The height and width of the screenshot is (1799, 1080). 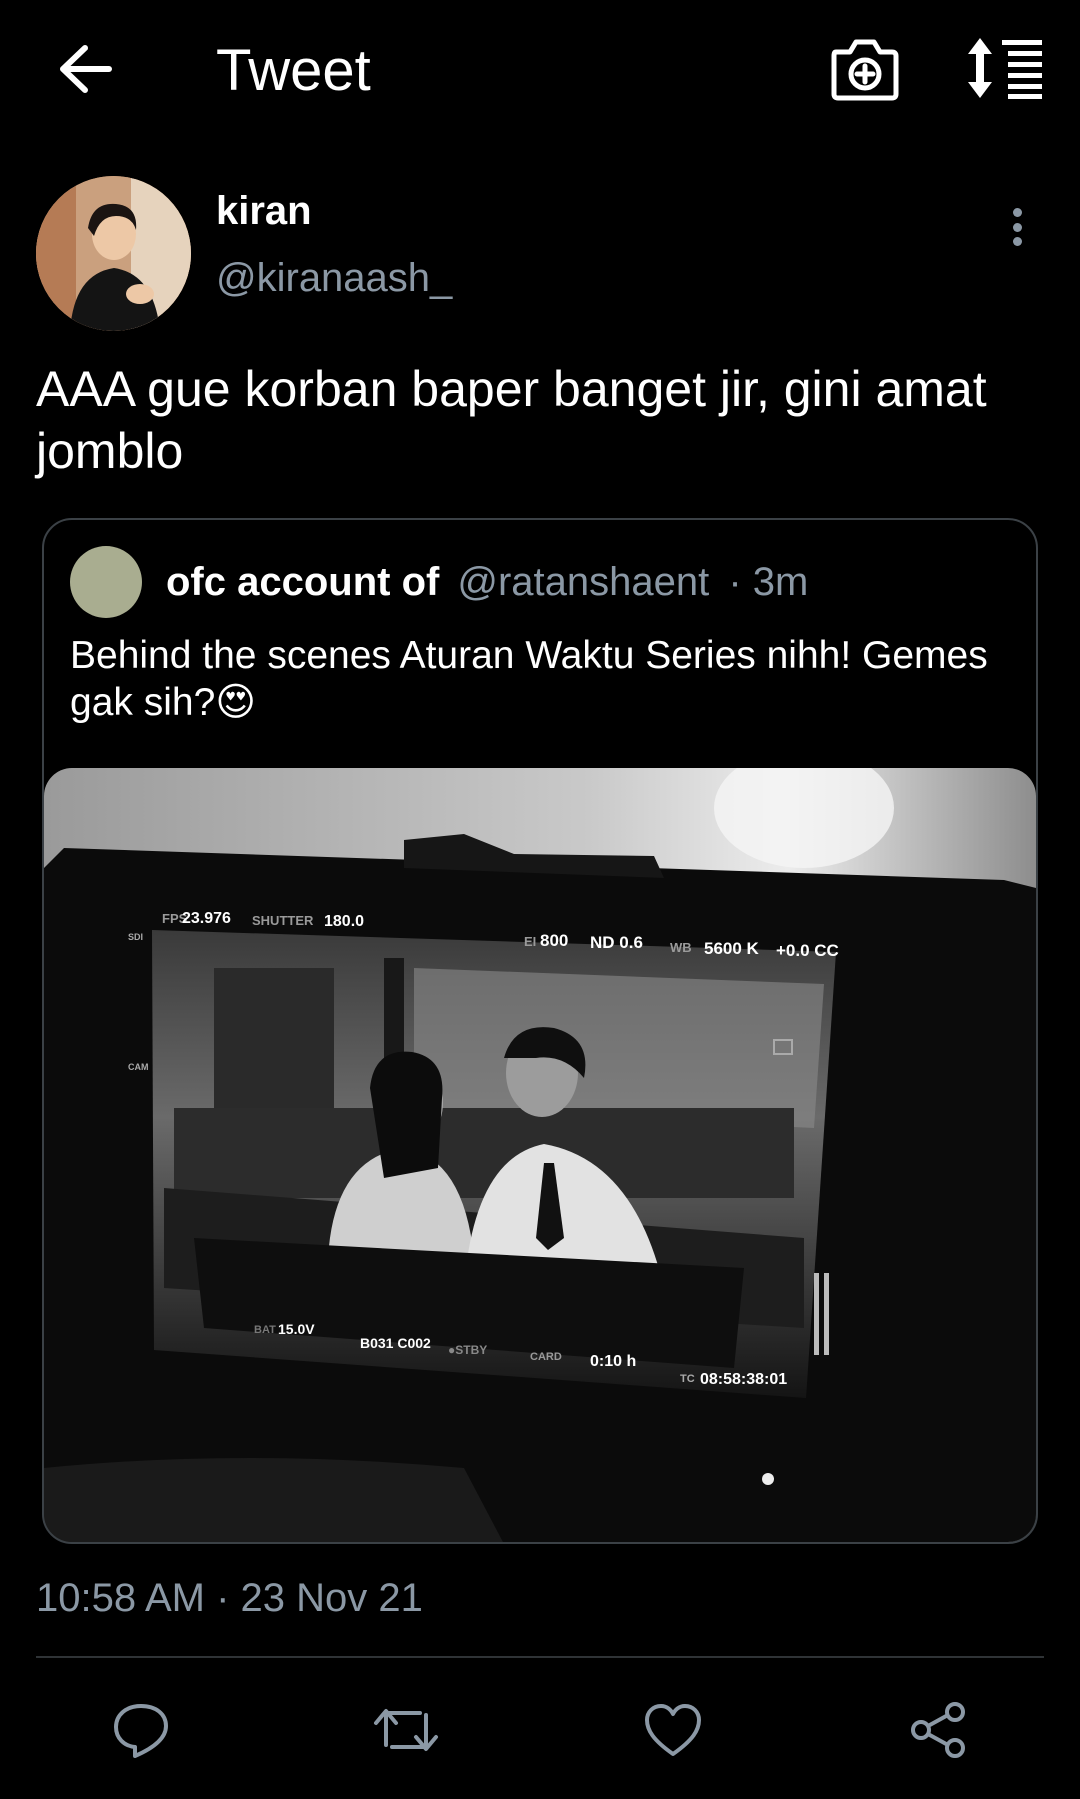 I want to click on sort-list-icon, so click(x=1005, y=68).